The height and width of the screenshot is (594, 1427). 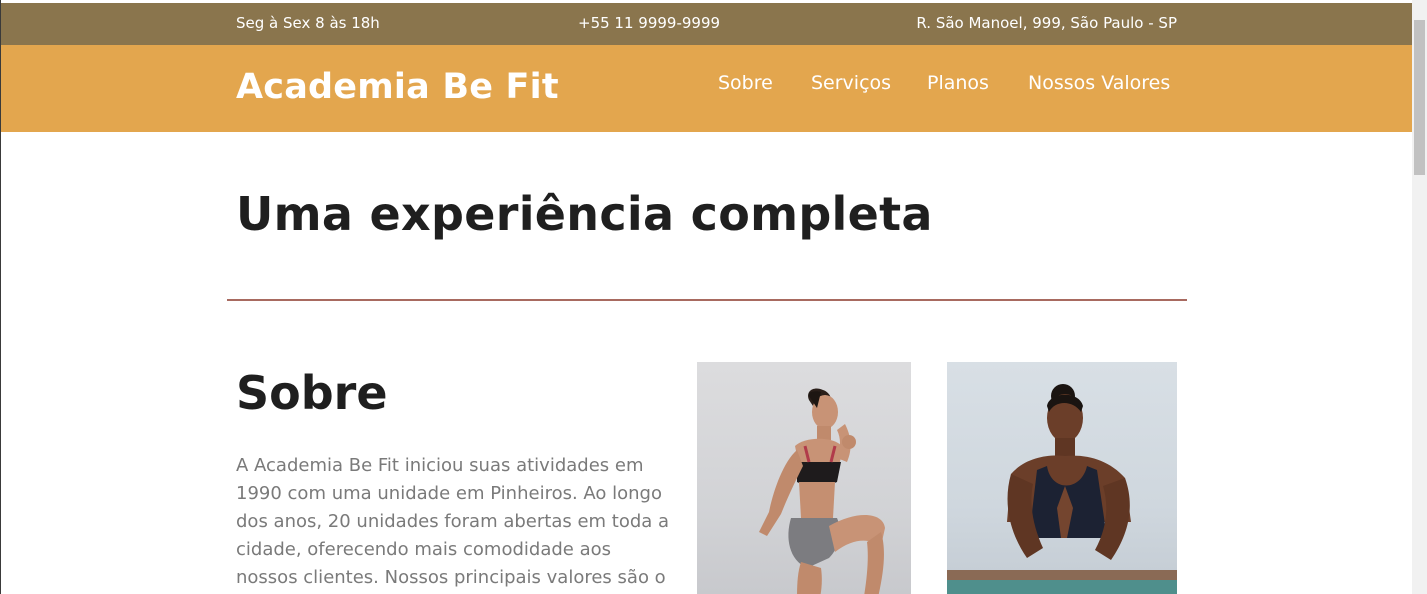 What do you see at coordinates (1099, 83) in the screenshot?
I see `nav-link-nossos-valores: Nossos Valores` at bounding box center [1099, 83].